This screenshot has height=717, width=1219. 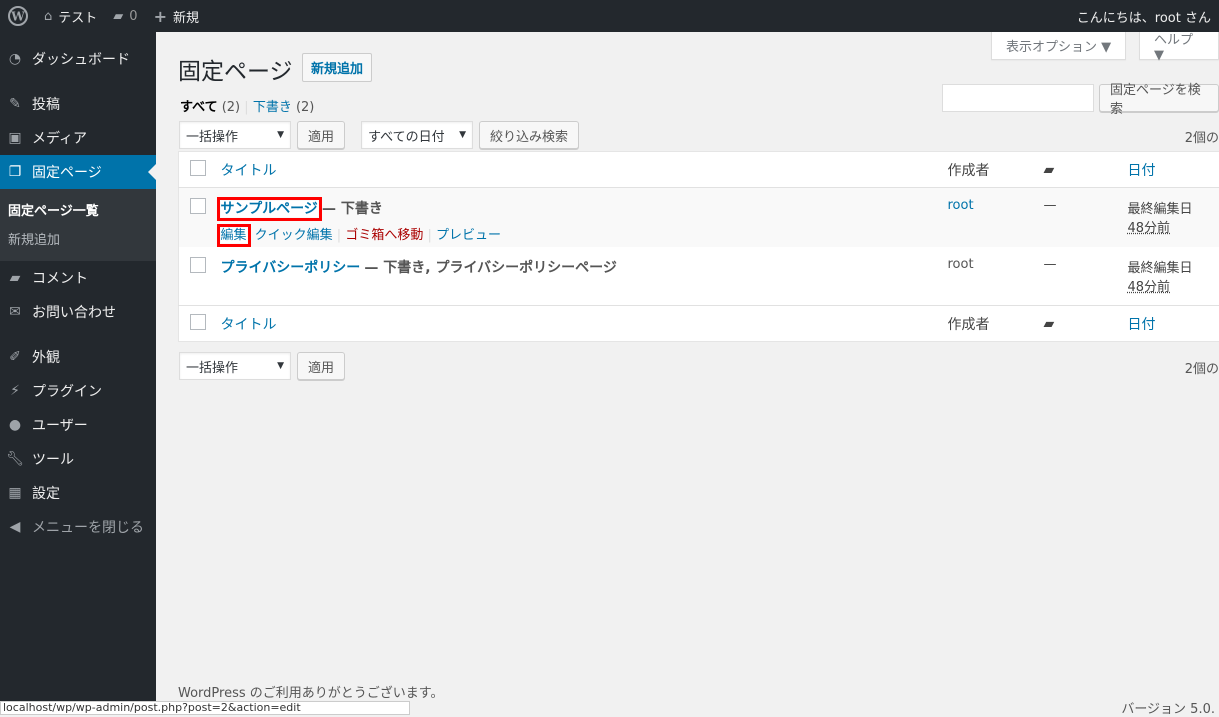 I want to click on comments-link: ▰0, so click(x=125, y=16).